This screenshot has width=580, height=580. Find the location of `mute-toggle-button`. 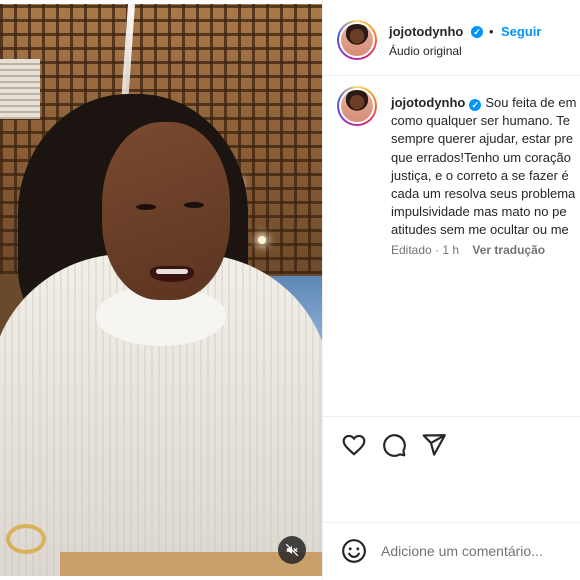

mute-toggle-button is located at coordinates (292, 550).